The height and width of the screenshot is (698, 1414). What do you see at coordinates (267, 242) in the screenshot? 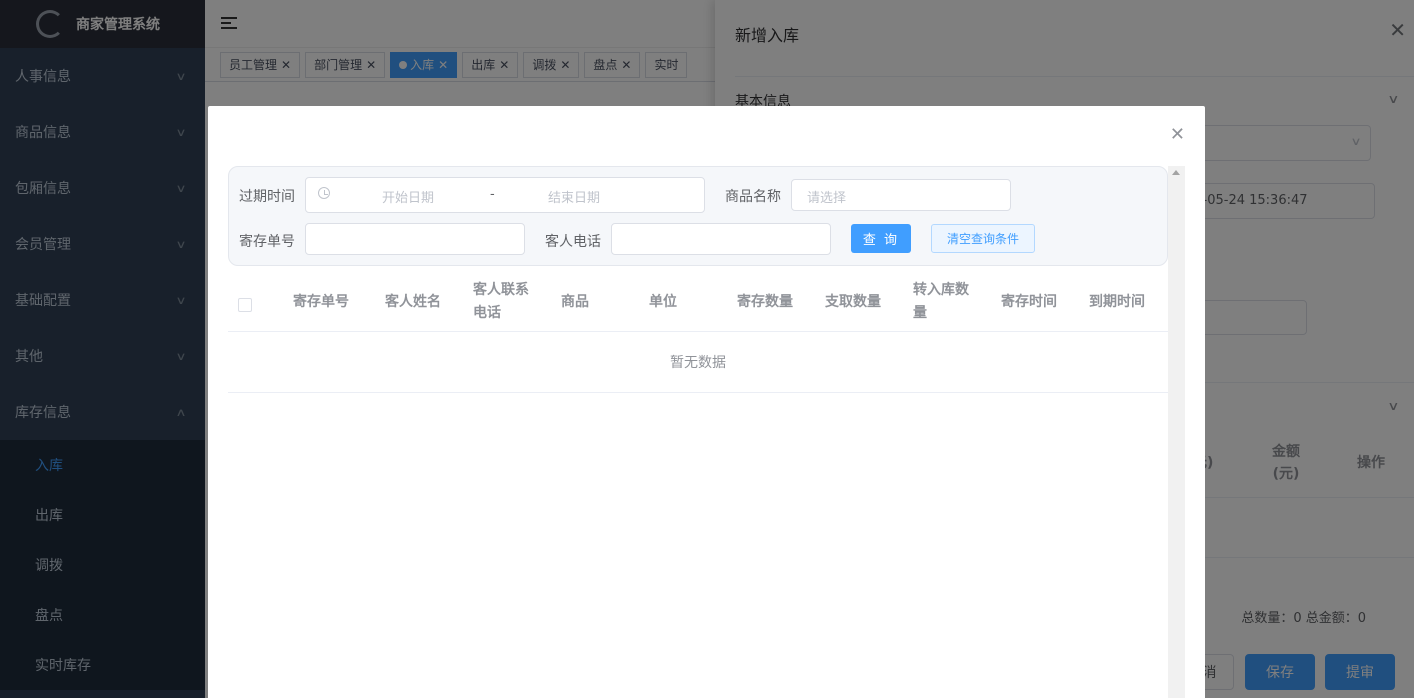
I see `deposit-no-label: 寄存单号` at bounding box center [267, 242].